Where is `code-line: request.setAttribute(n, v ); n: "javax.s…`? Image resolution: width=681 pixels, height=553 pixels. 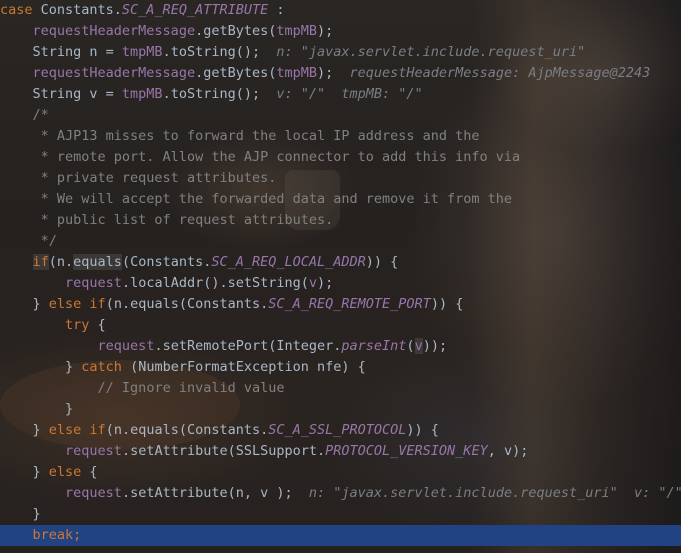 code-line: request.setAttribute(n, v ); n: "javax.s… is located at coordinates (340, 493).